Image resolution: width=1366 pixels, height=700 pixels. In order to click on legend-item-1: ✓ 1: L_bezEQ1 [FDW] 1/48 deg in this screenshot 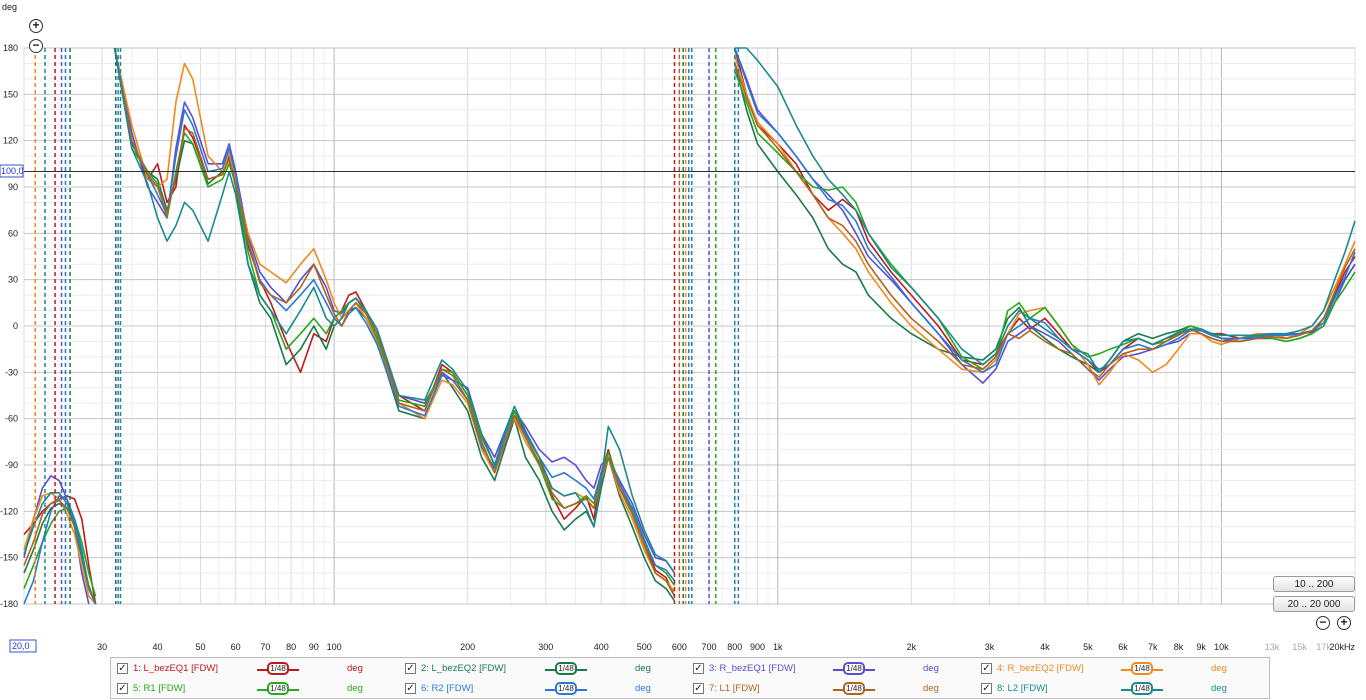, I will do `click(257, 669)`.